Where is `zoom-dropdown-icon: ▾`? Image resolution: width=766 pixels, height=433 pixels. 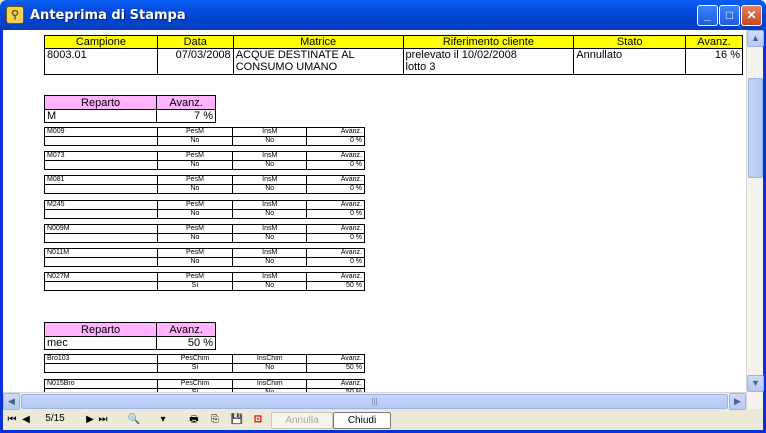 zoom-dropdown-icon: ▾ is located at coordinates (163, 420).